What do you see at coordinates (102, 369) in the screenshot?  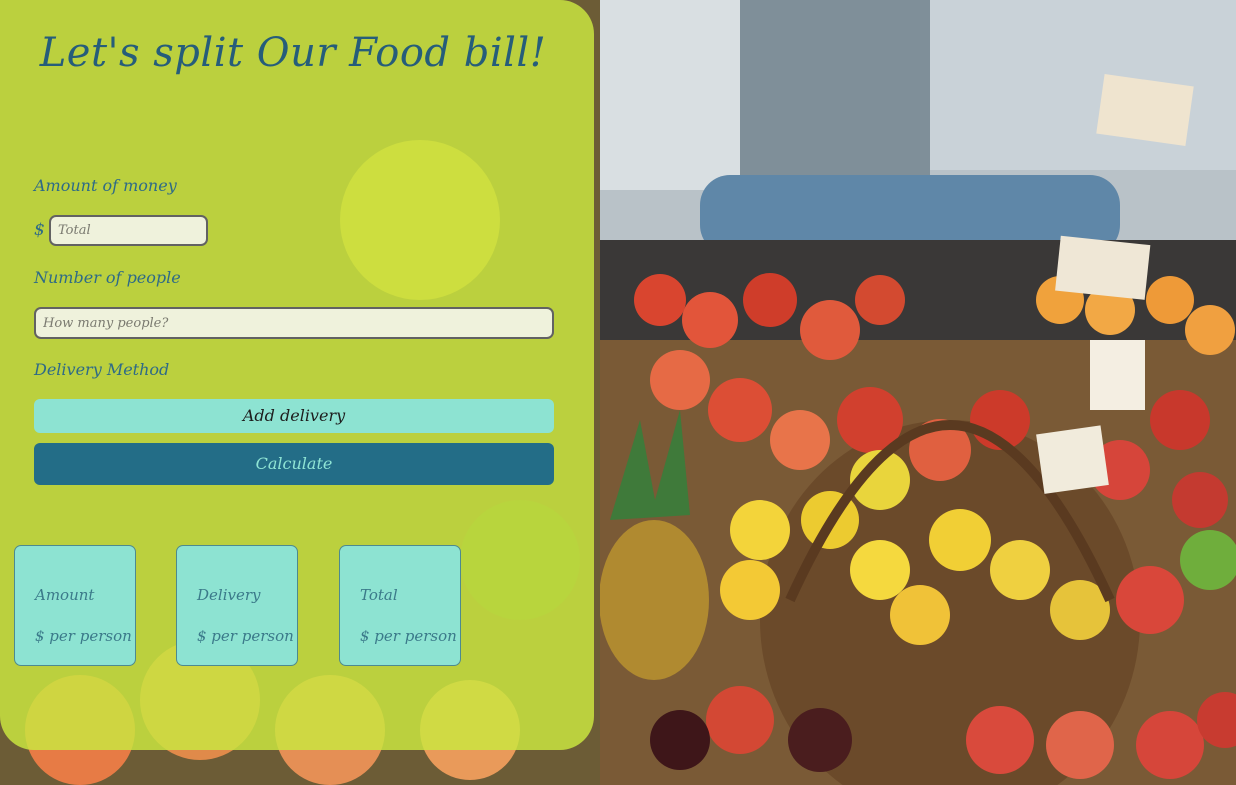 I see `delivery-method-label: Delivery Method` at bounding box center [102, 369].